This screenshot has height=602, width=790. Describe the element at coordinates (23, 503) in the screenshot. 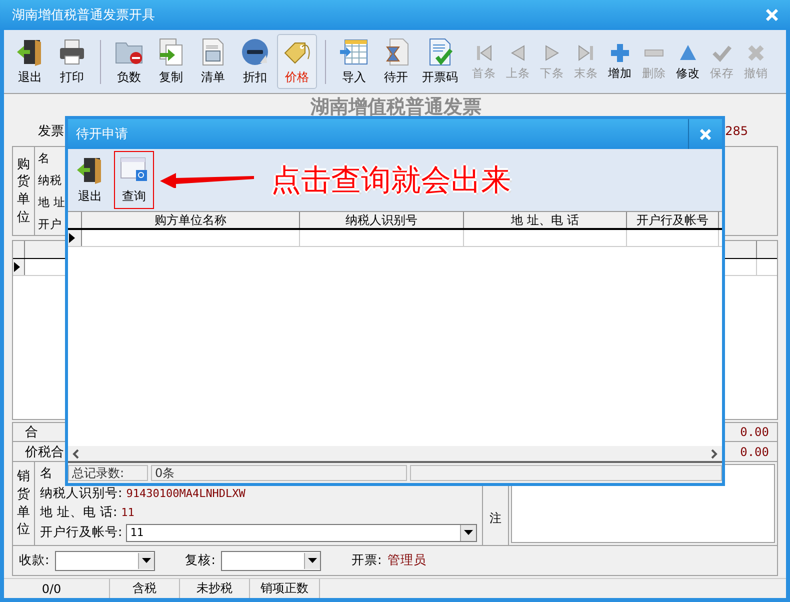

I see `seller-heading: 销货单位` at that location.